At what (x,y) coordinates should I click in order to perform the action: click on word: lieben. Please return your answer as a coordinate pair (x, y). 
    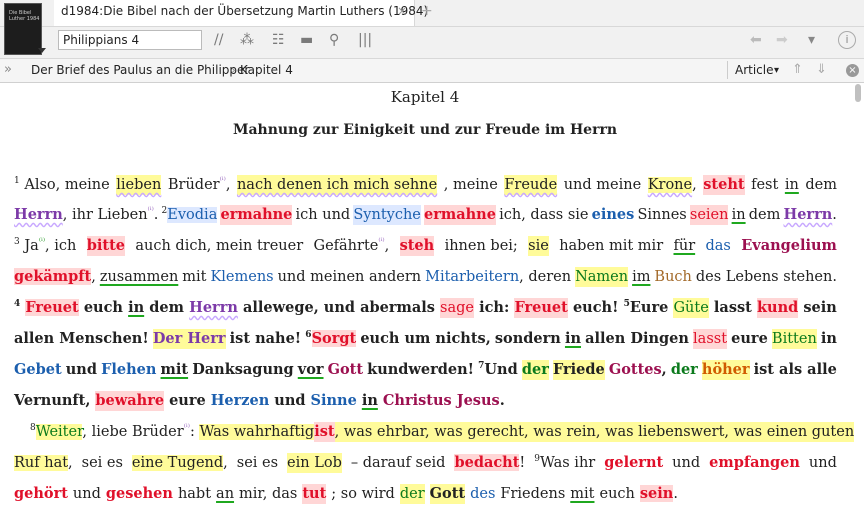
    Looking at the image, I should click on (139, 185).